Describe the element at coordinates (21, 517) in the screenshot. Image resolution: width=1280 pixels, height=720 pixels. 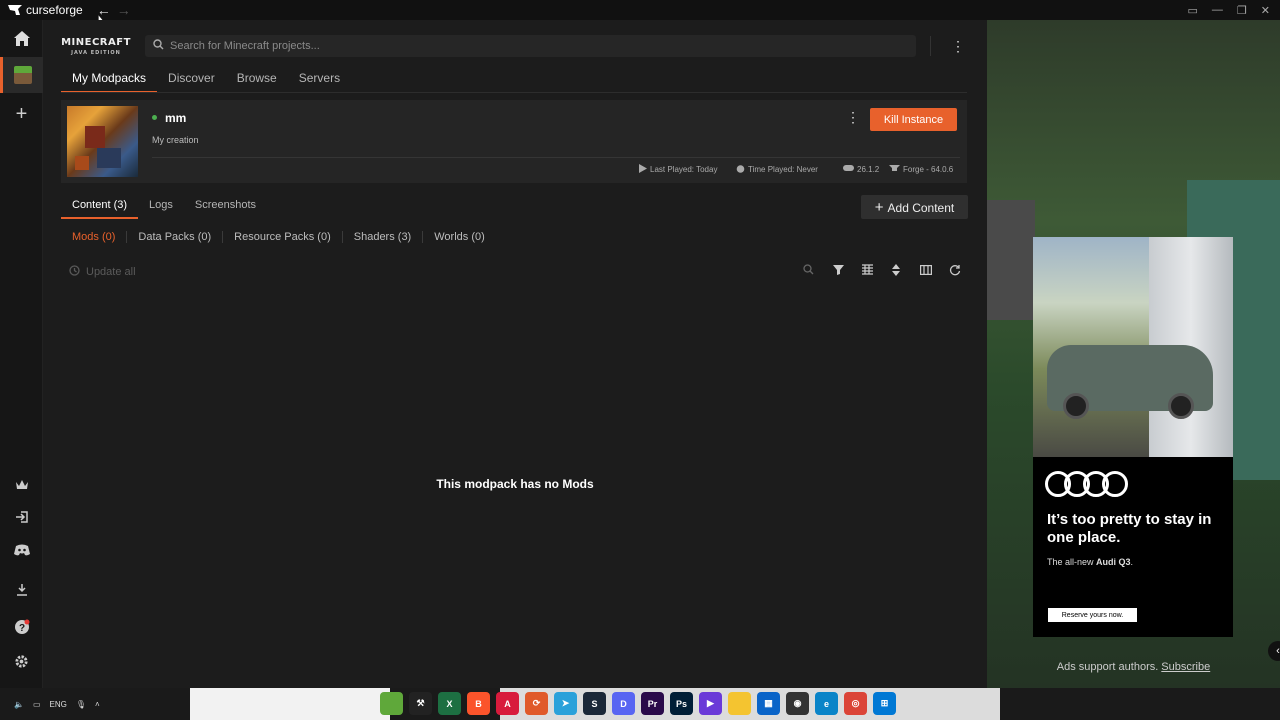
I see `login-icon` at that location.